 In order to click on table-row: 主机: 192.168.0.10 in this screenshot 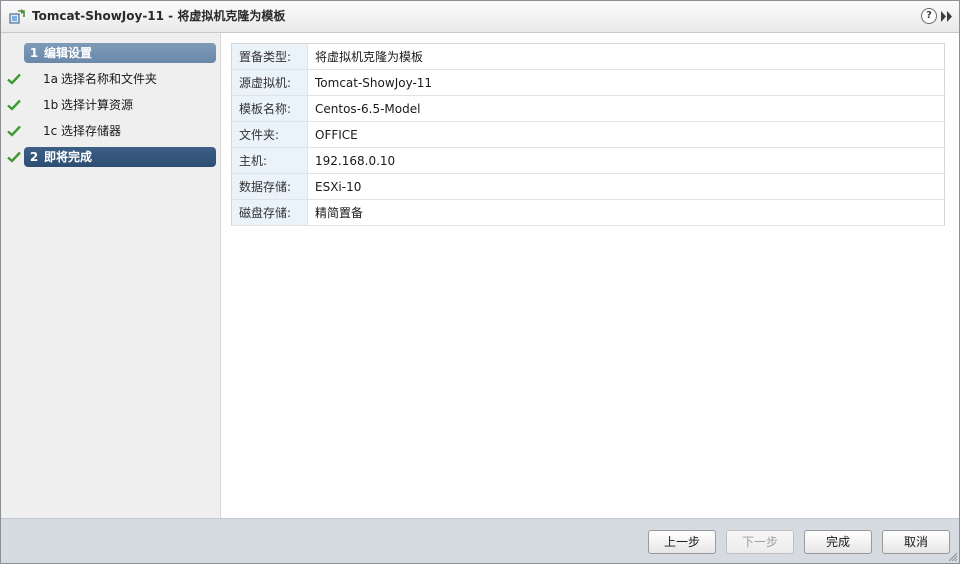, I will do `click(588, 160)`.